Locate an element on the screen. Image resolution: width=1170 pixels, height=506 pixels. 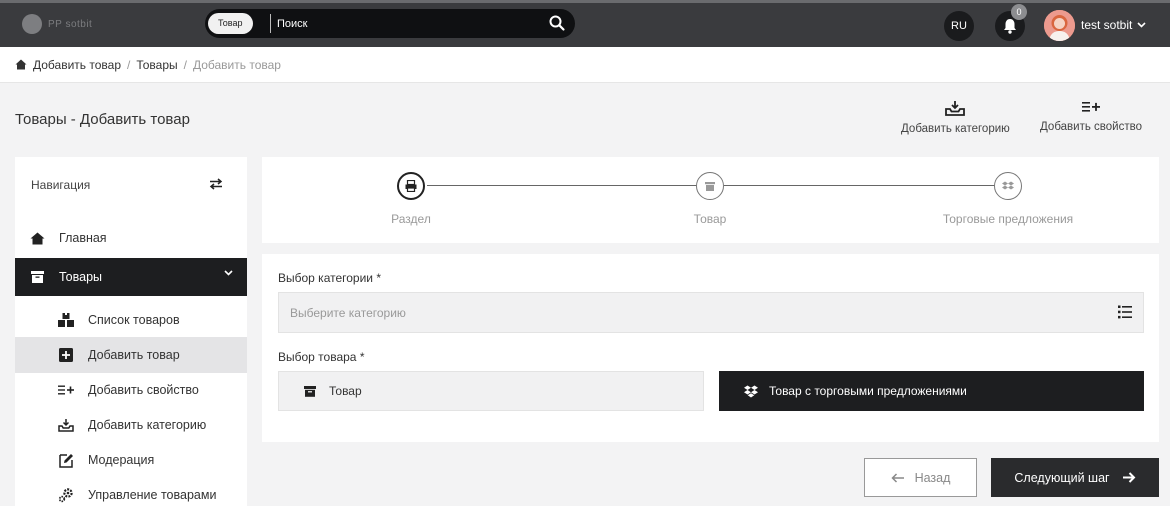
back-button: Назад is located at coordinates (920, 477).